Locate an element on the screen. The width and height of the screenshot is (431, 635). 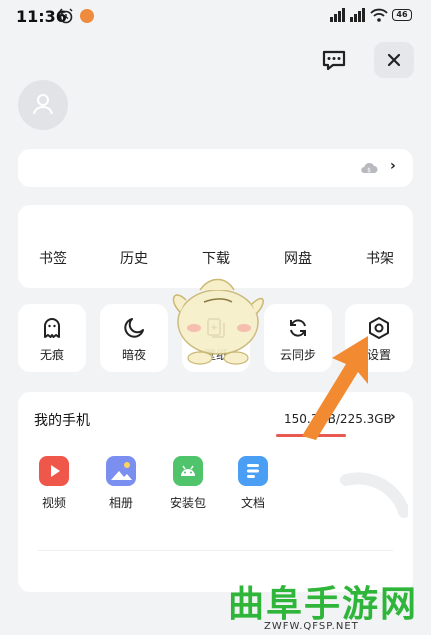
app-video-label: 视频 is located at coordinates (53, 503).